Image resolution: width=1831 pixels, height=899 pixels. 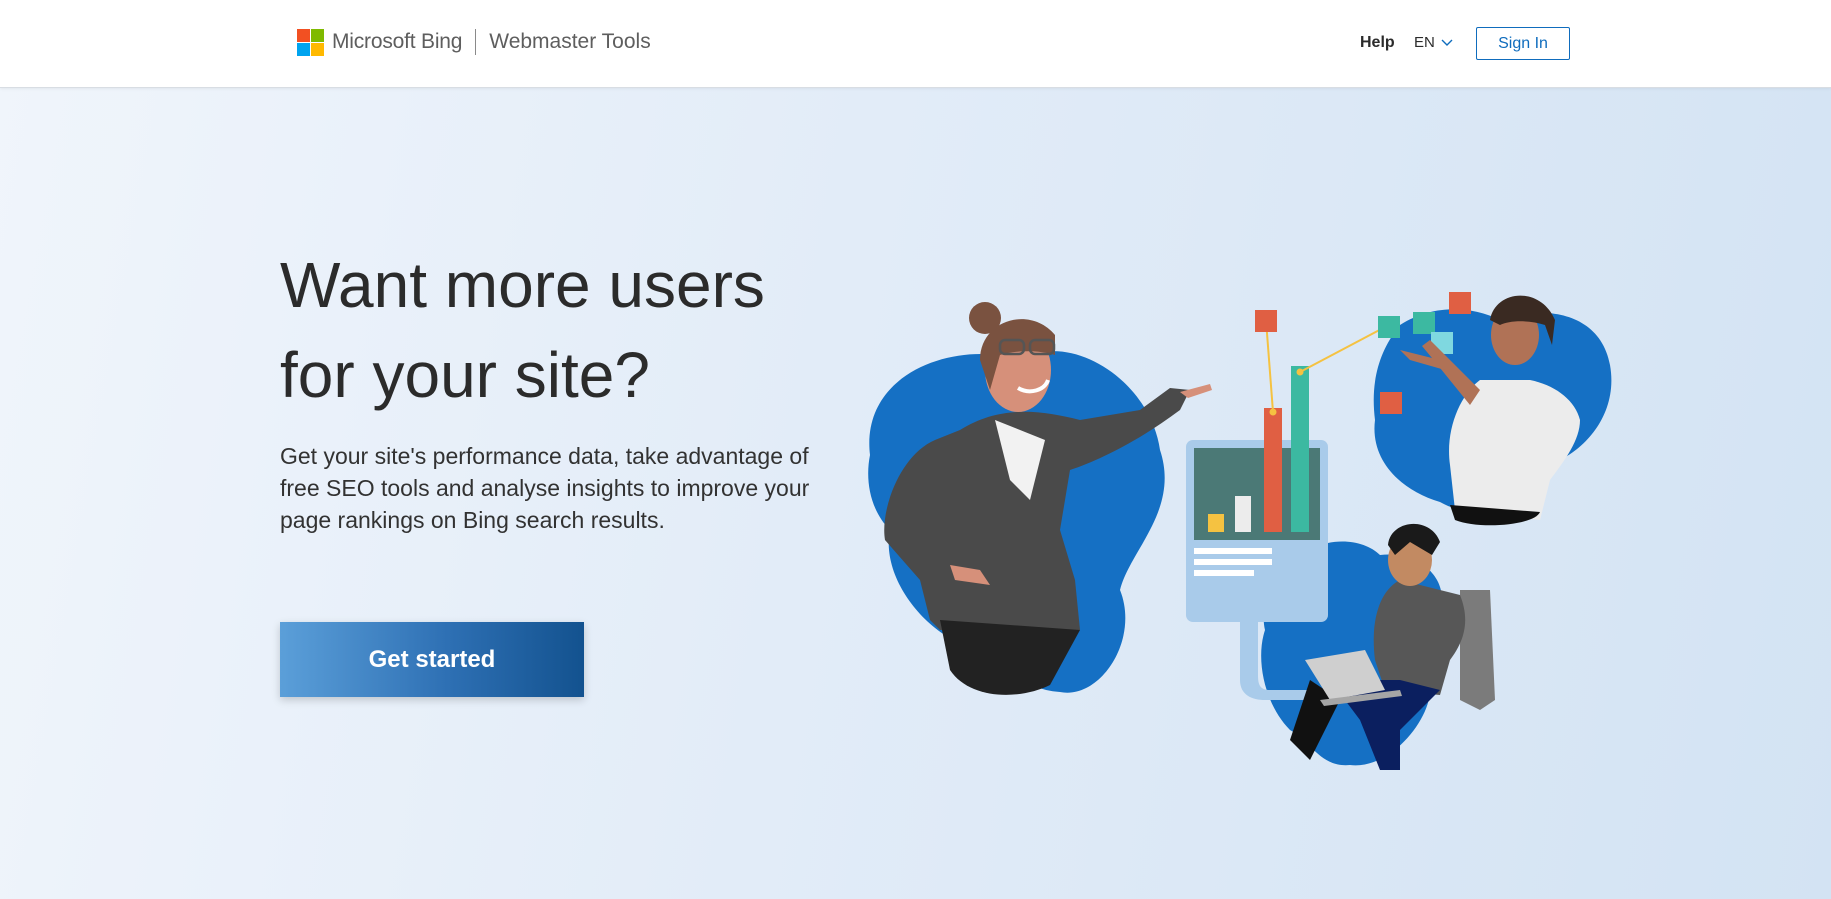 I want to click on language-label: EN, so click(x=1424, y=42).